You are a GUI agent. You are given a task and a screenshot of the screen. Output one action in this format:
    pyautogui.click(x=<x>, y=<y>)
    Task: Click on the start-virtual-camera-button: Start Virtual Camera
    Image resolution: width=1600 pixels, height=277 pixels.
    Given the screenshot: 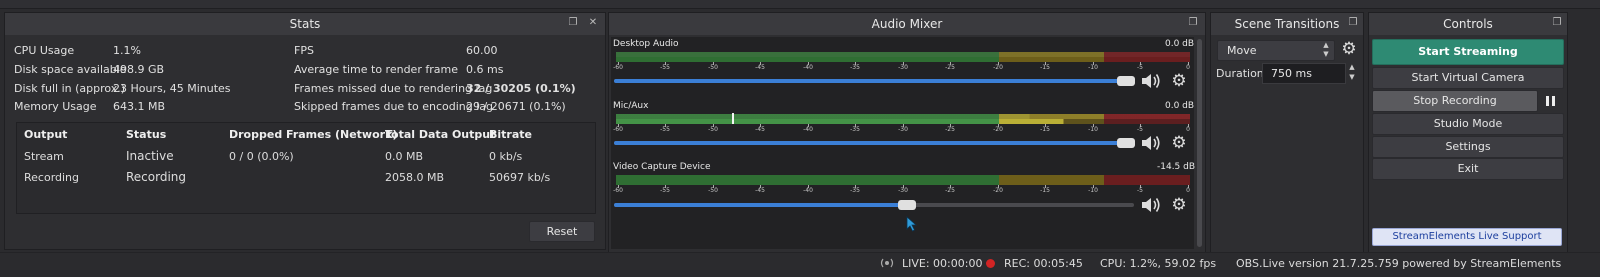 What is the action you would take?
    pyautogui.click(x=1468, y=78)
    